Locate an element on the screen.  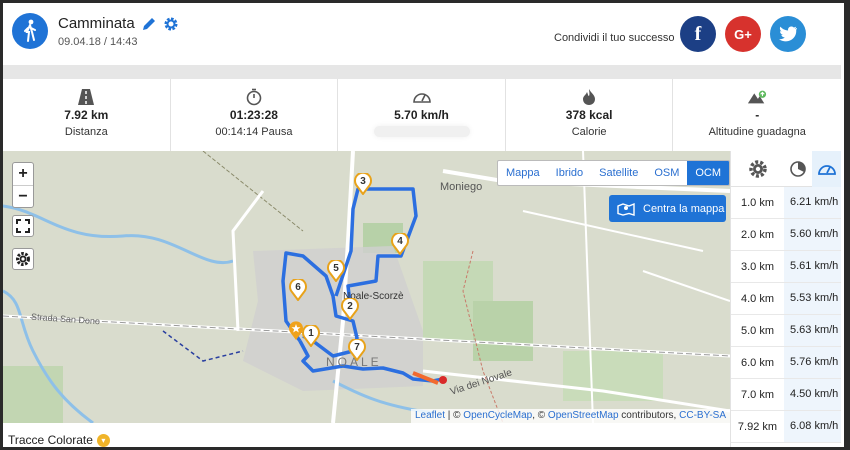
fullscreen-icon is located at coordinates (23, 226).